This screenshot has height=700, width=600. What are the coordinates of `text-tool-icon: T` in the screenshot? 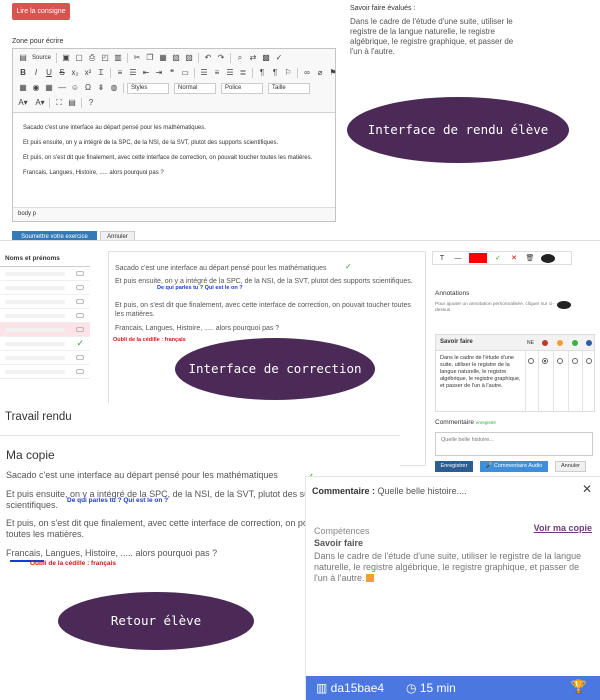 It's located at (442, 258).